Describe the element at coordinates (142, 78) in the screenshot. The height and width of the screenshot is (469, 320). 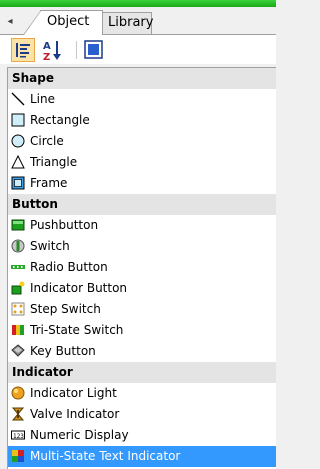
I see `category-shape: Shape` at that location.